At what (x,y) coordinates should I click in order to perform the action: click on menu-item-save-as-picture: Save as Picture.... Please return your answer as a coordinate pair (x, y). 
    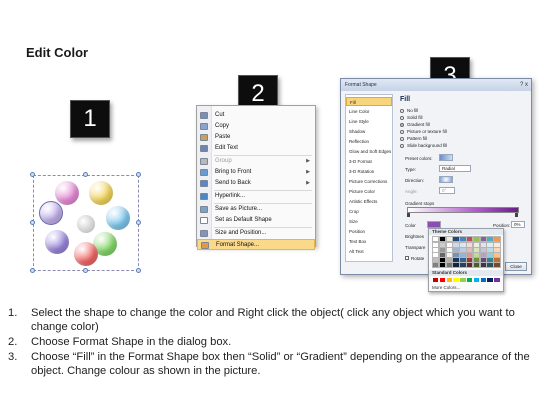
    Looking at the image, I should click on (256, 209).